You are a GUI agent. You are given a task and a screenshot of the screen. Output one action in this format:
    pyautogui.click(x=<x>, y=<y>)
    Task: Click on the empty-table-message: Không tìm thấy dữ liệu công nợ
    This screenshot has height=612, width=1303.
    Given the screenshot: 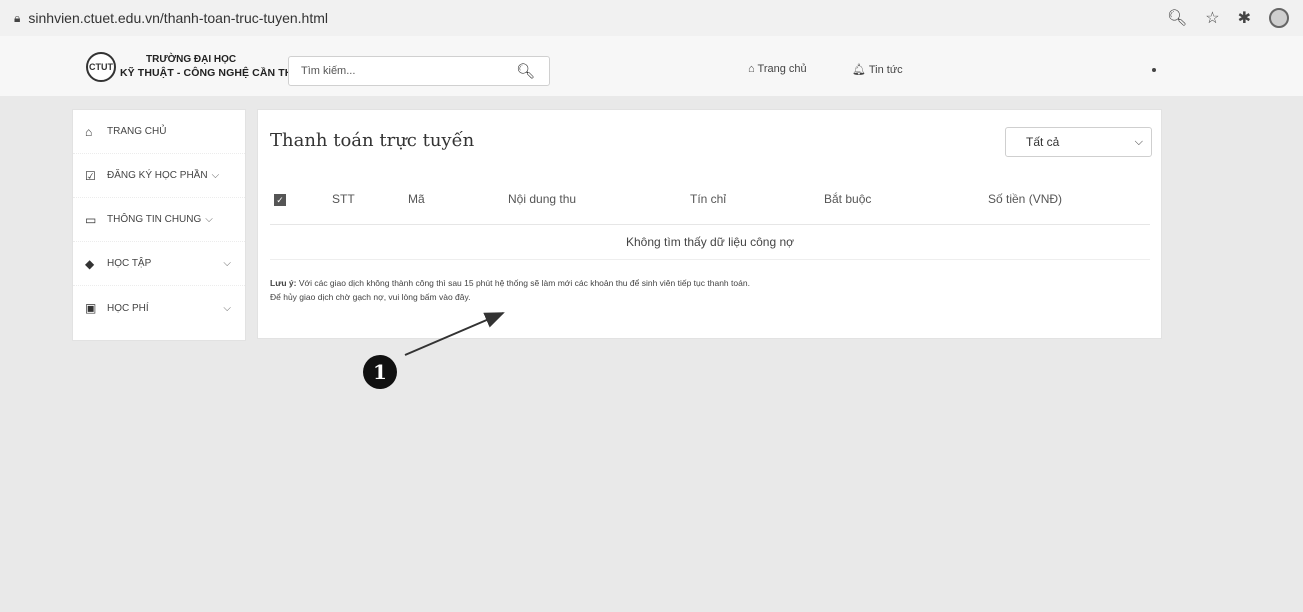 What is the action you would take?
    pyautogui.click(x=710, y=242)
    